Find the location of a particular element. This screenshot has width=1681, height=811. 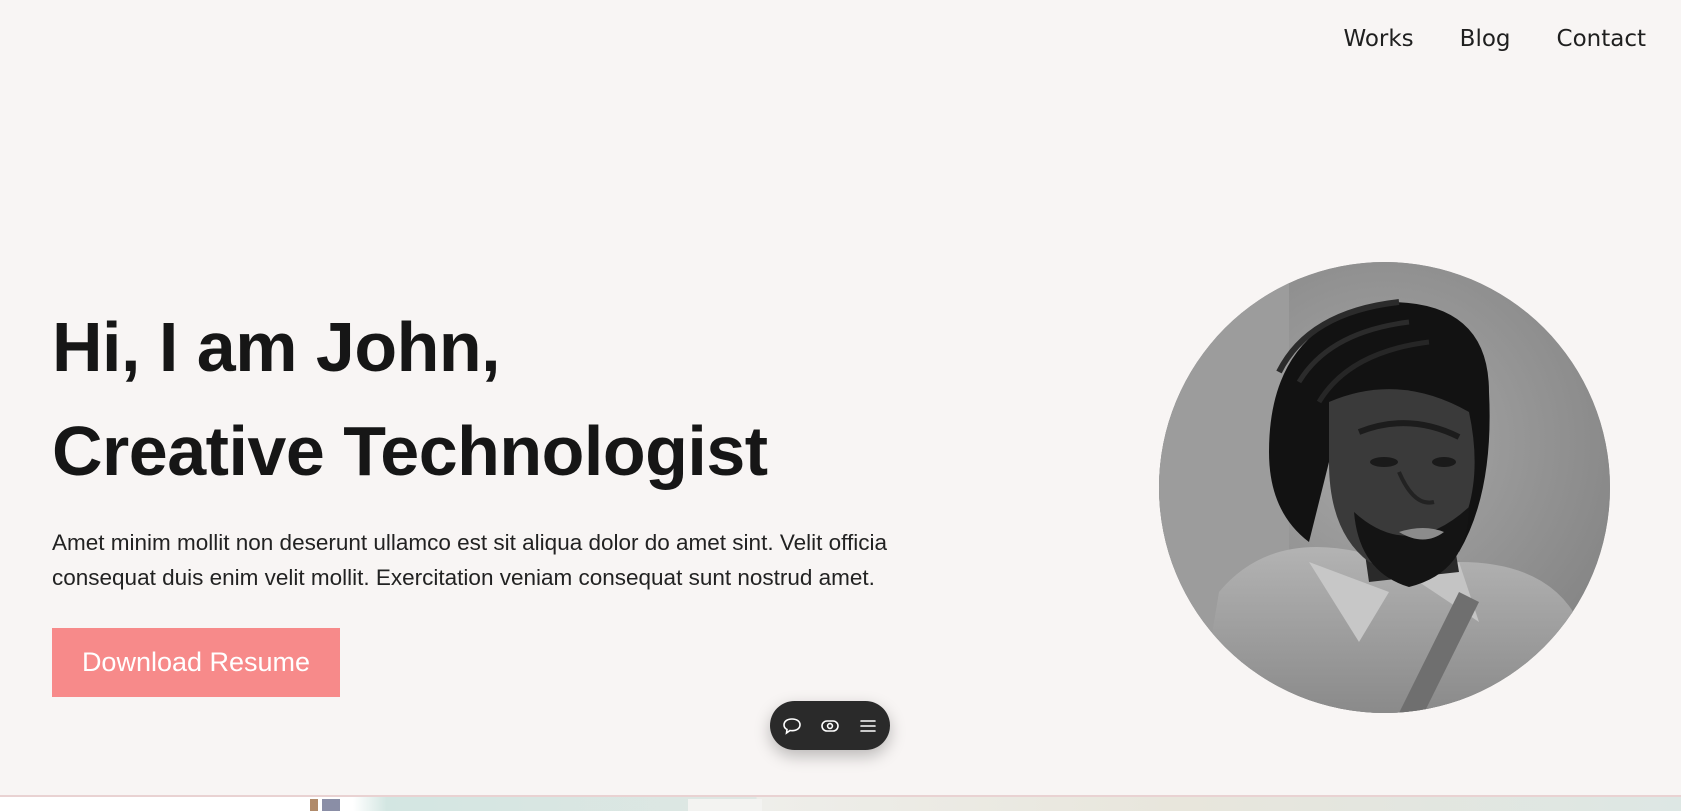

top-nav: Works Blog Contact is located at coordinates (1494, 39).